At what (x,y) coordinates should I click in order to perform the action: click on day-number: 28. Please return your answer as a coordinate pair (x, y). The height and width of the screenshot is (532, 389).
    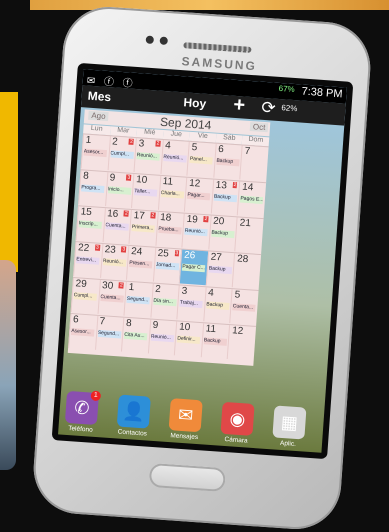
    Looking at the image, I should click on (242, 259).